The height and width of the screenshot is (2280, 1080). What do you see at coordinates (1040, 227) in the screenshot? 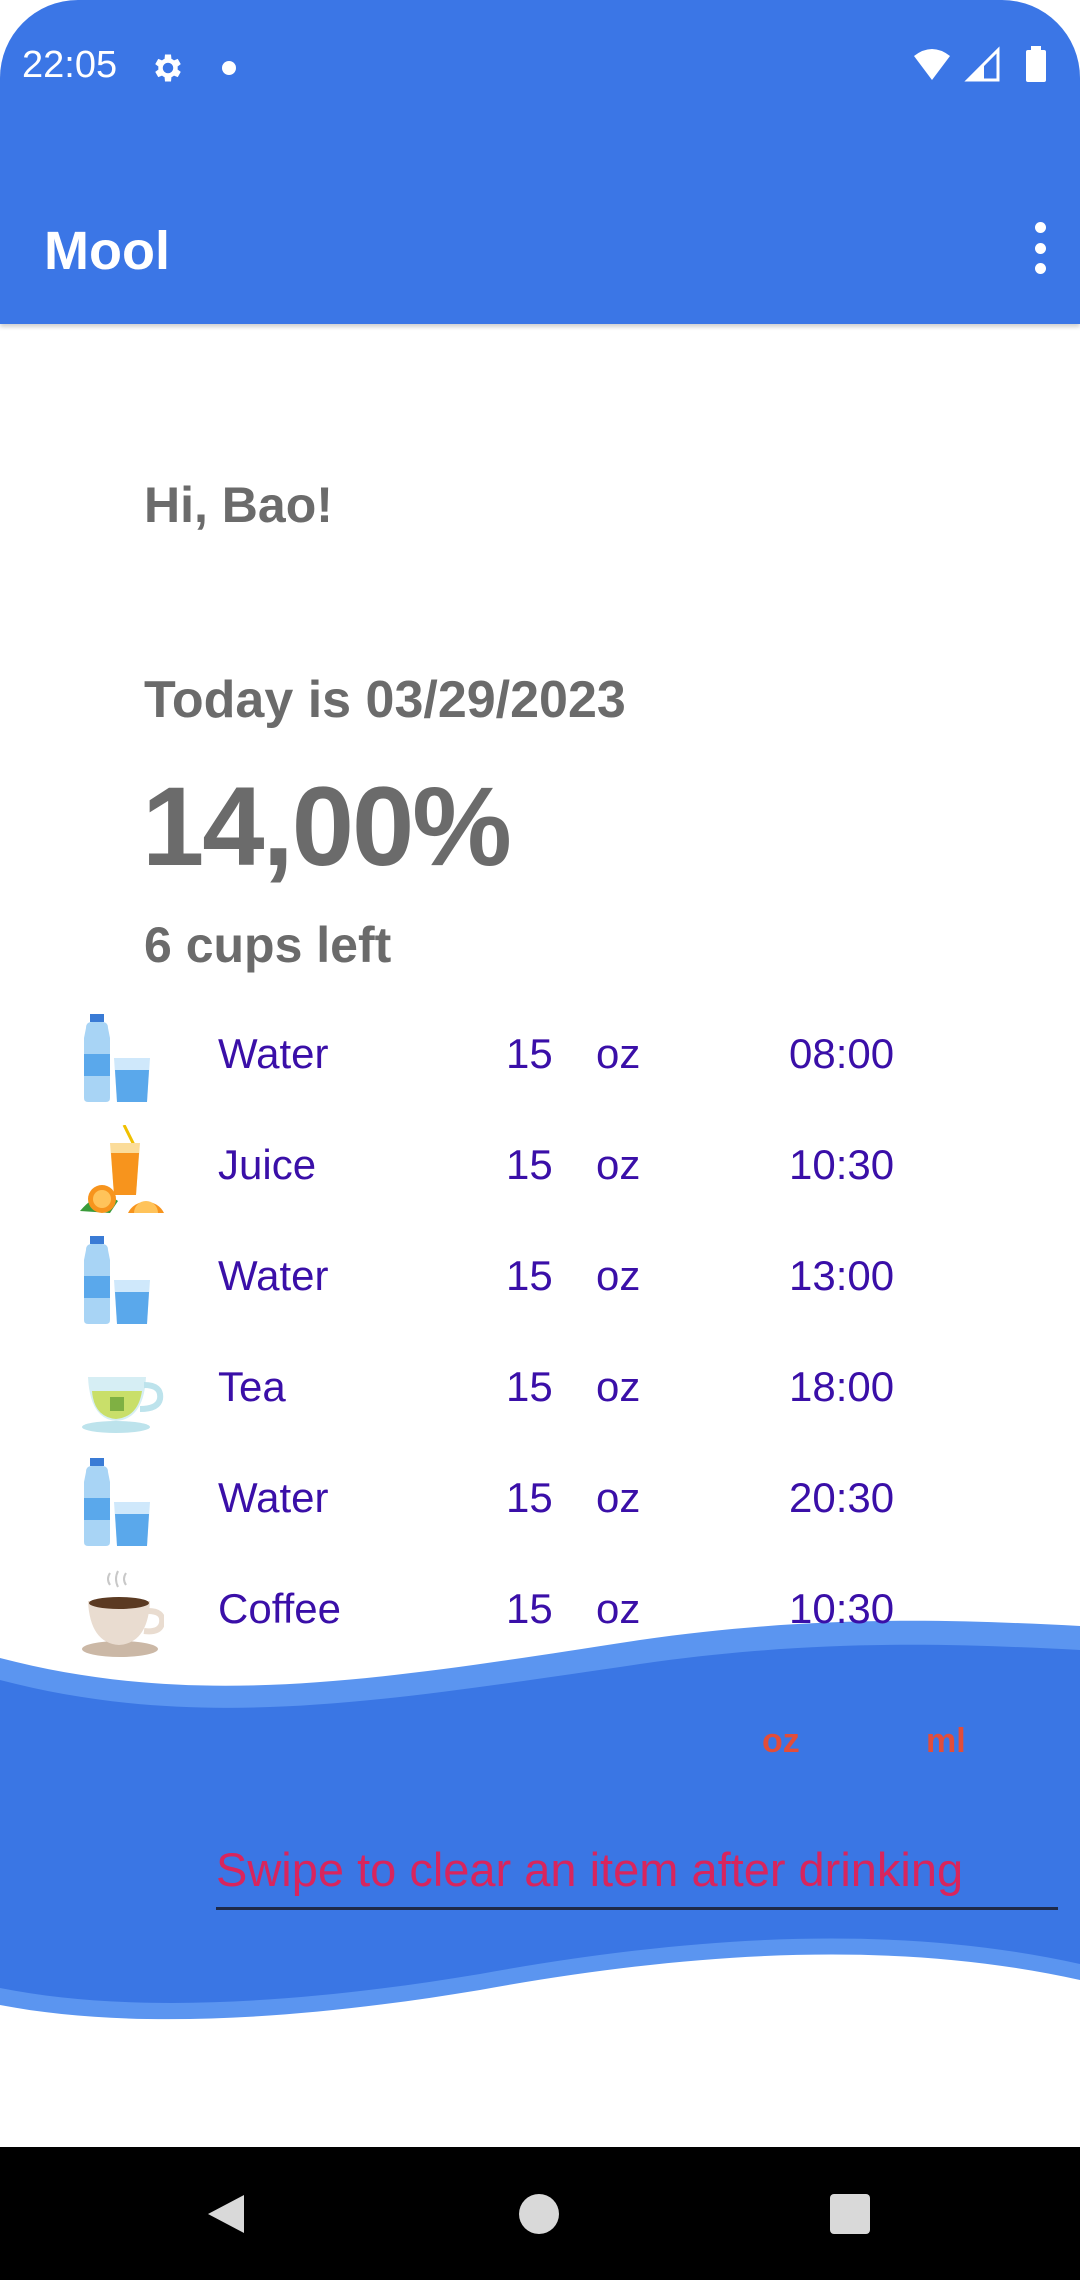
I see `more-vertical-icon` at bounding box center [1040, 227].